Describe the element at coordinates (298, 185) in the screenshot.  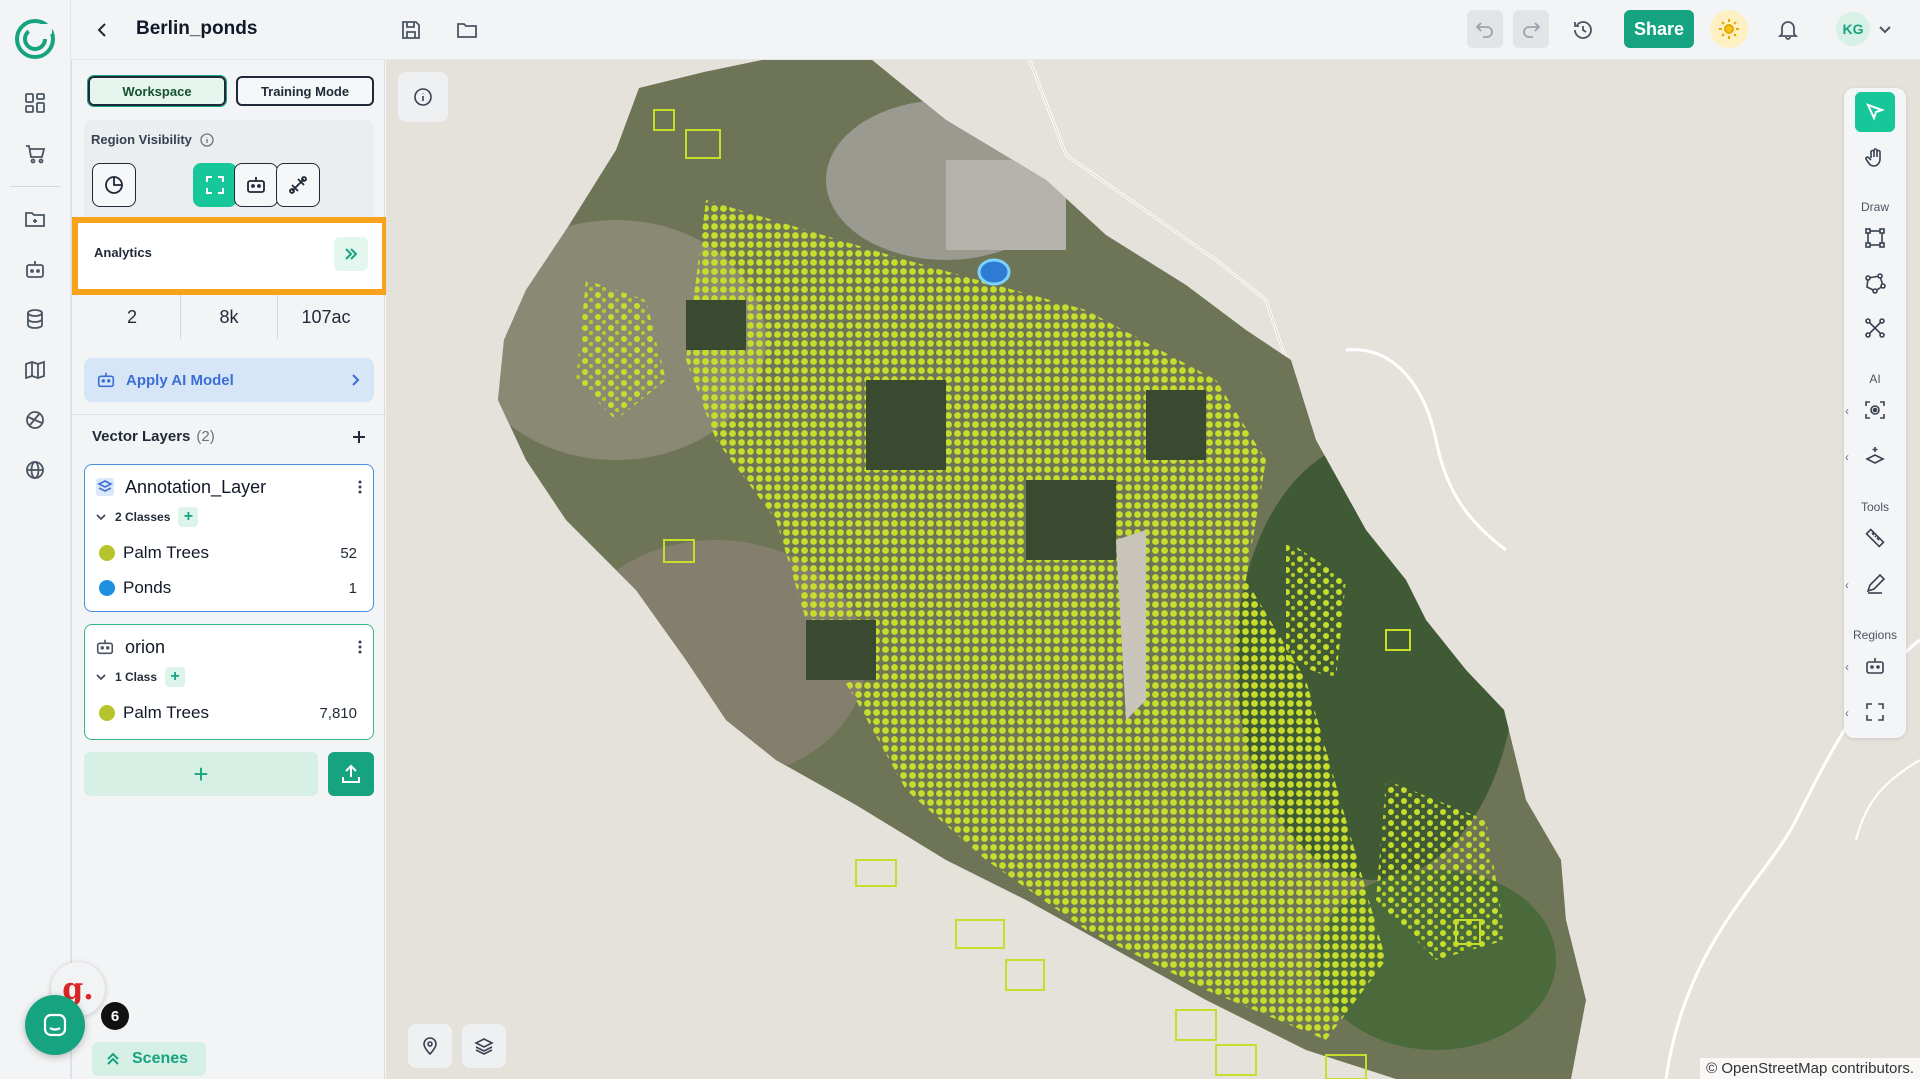
I see `polygon-visibility-button` at that location.